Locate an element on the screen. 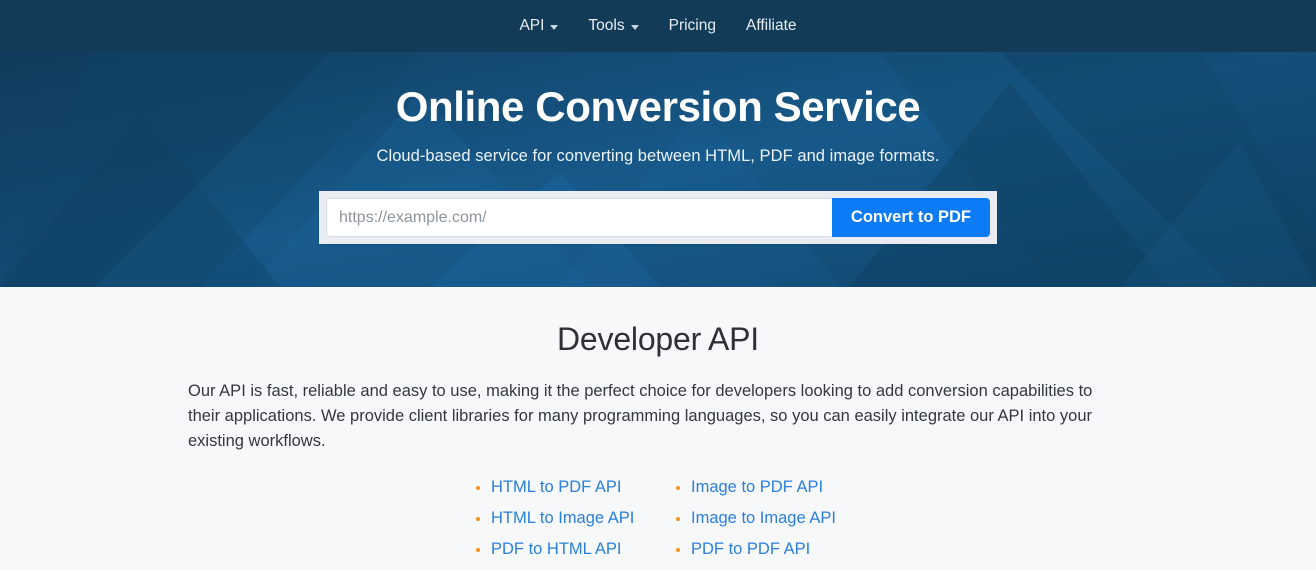  nav-item-label: Affiliate is located at coordinates (771, 26).